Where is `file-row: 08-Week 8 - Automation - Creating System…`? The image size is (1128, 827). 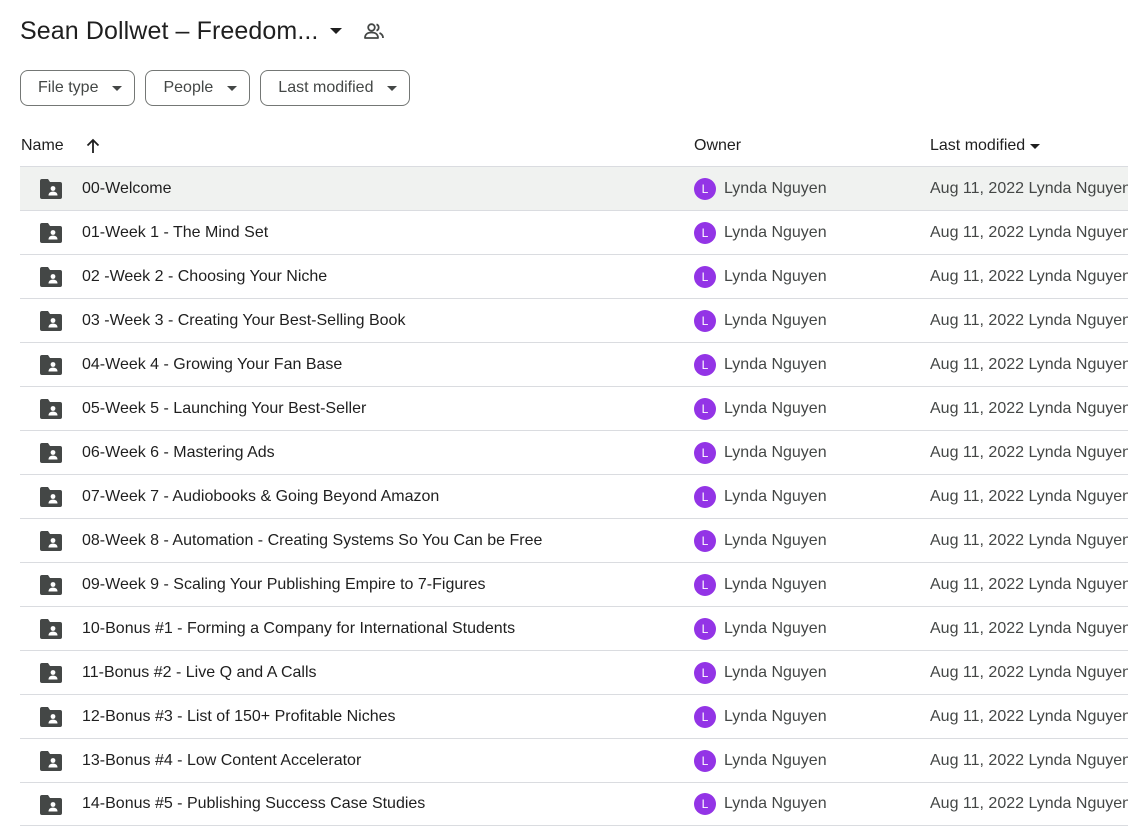 file-row: 08-Week 8 - Automation - Creating System… is located at coordinates (574, 540).